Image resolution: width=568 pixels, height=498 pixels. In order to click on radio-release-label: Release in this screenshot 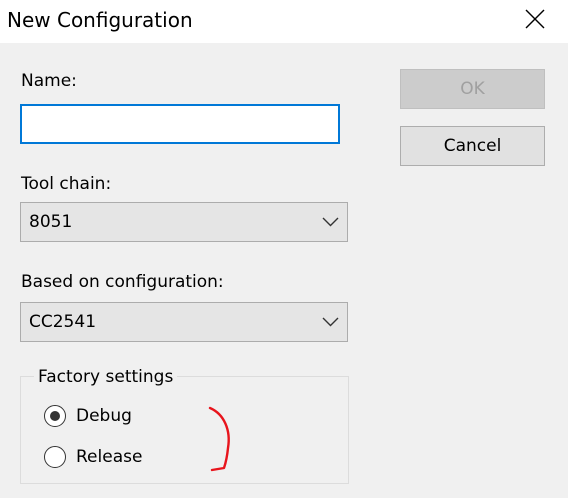, I will do `click(109, 457)`.